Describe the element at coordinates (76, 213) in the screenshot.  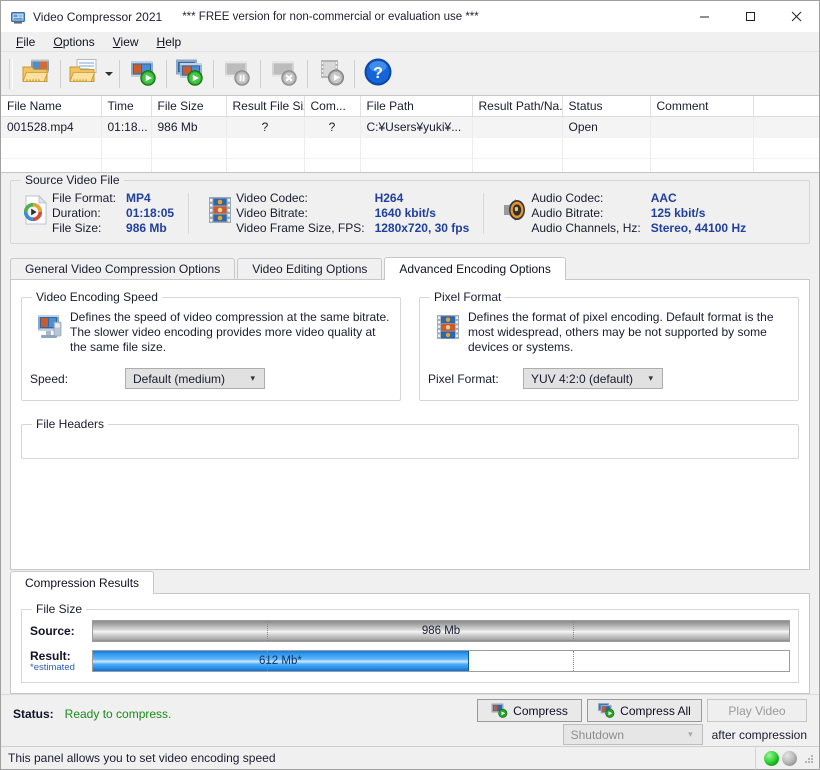
I see `source-duration-label: Duration:` at that location.